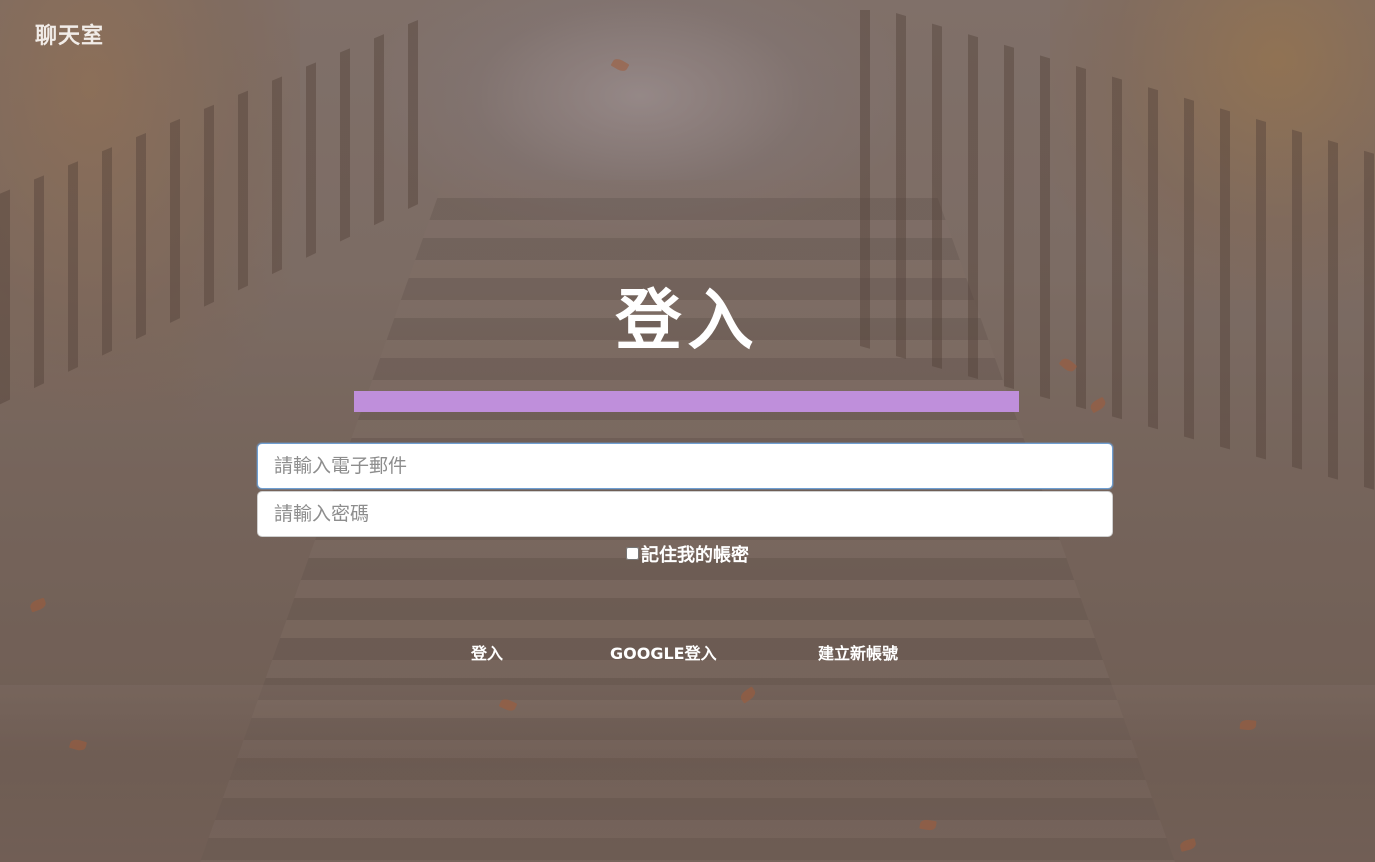 This screenshot has width=1375, height=862. What do you see at coordinates (663, 652) in the screenshot?
I see `google-login-button: GOOGLE登入` at bounding box center [663, 652].